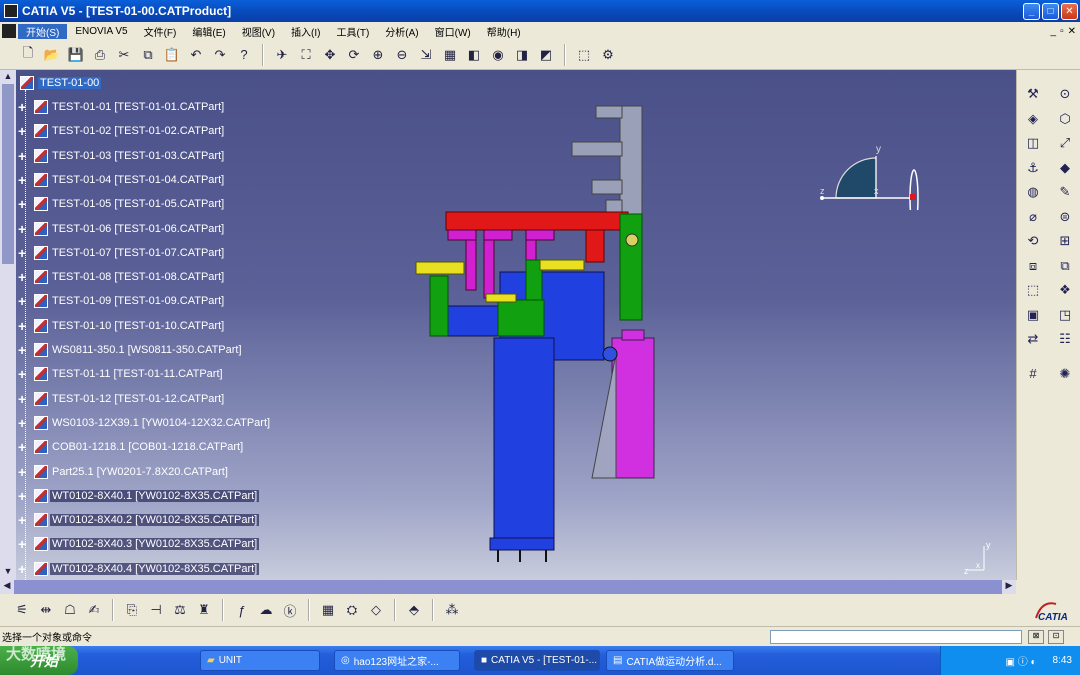  What do you see at coordinates (208, 31) in the screenshot?
I see `menu-edit: 编辑(E)` at bounding box center [208, 31].